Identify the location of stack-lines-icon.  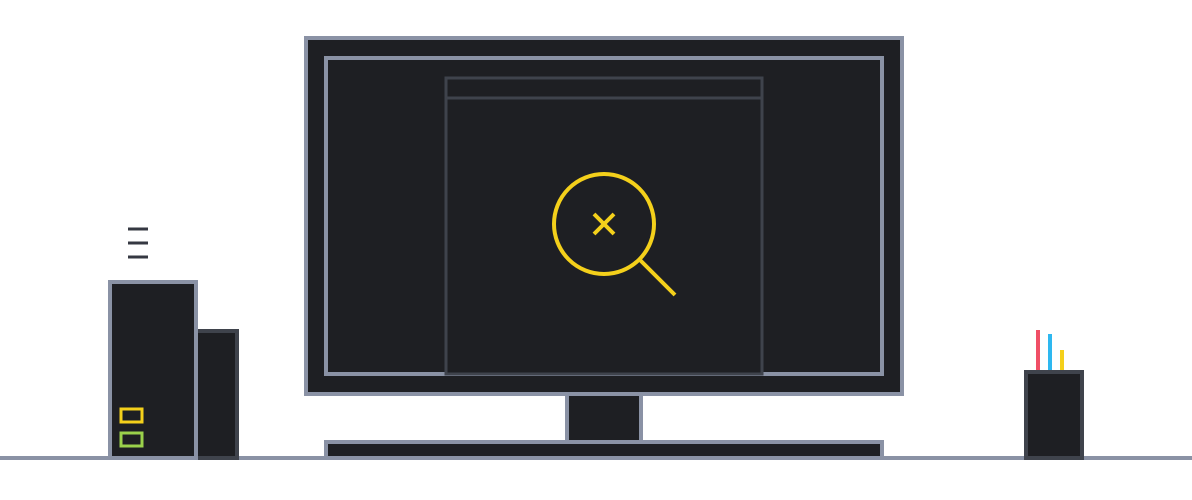
(138, 243).